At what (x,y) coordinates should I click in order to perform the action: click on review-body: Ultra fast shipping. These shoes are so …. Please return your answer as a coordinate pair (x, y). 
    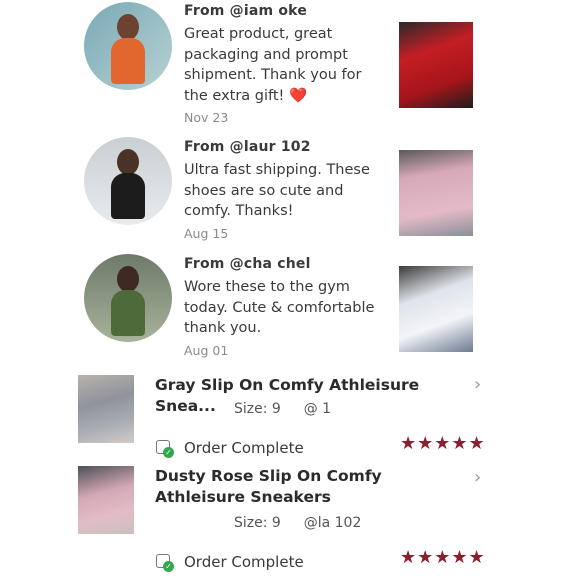
    Looking at the image, I should click on (277, 190).